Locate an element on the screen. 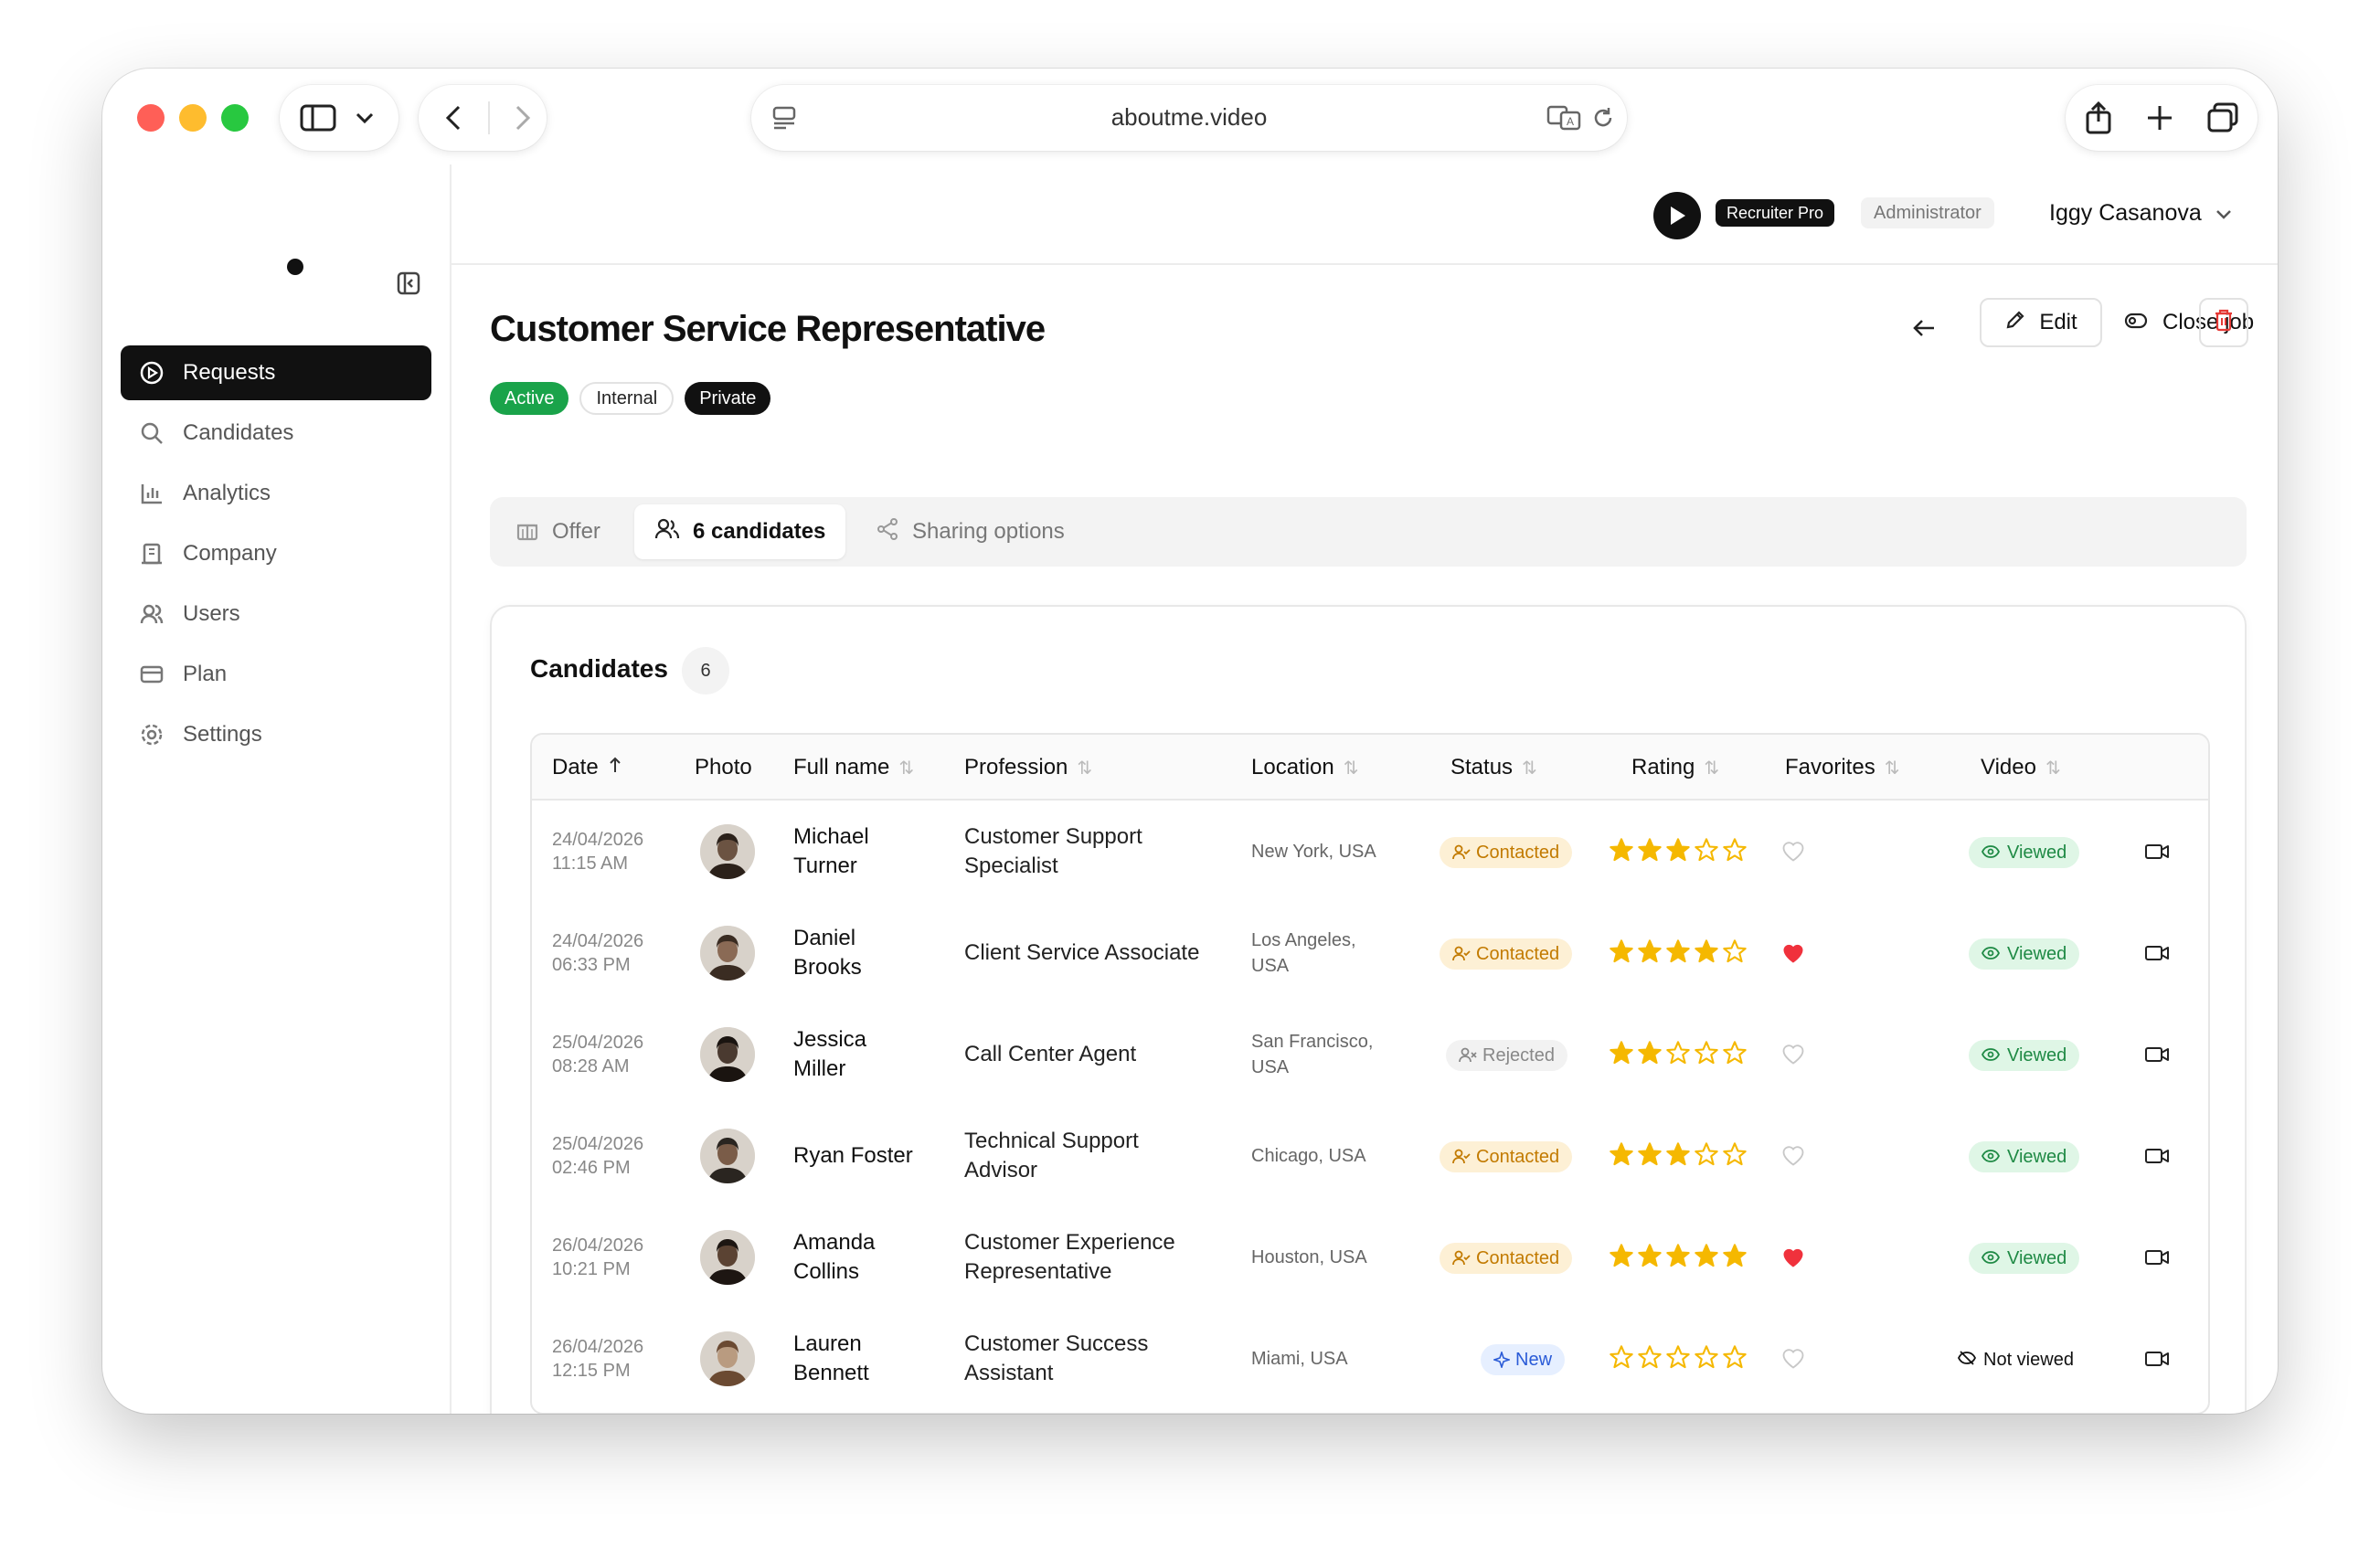  status-badge: Rejected is located at coordinates (1507, 1056).